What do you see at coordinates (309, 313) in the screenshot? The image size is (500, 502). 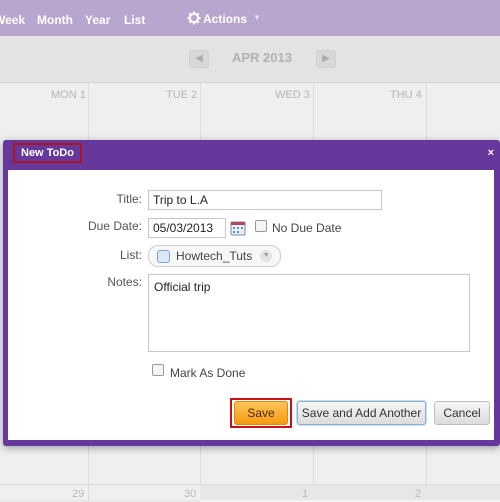 I see `notes-textarea: Official trip` at bounding box center [309, 313].